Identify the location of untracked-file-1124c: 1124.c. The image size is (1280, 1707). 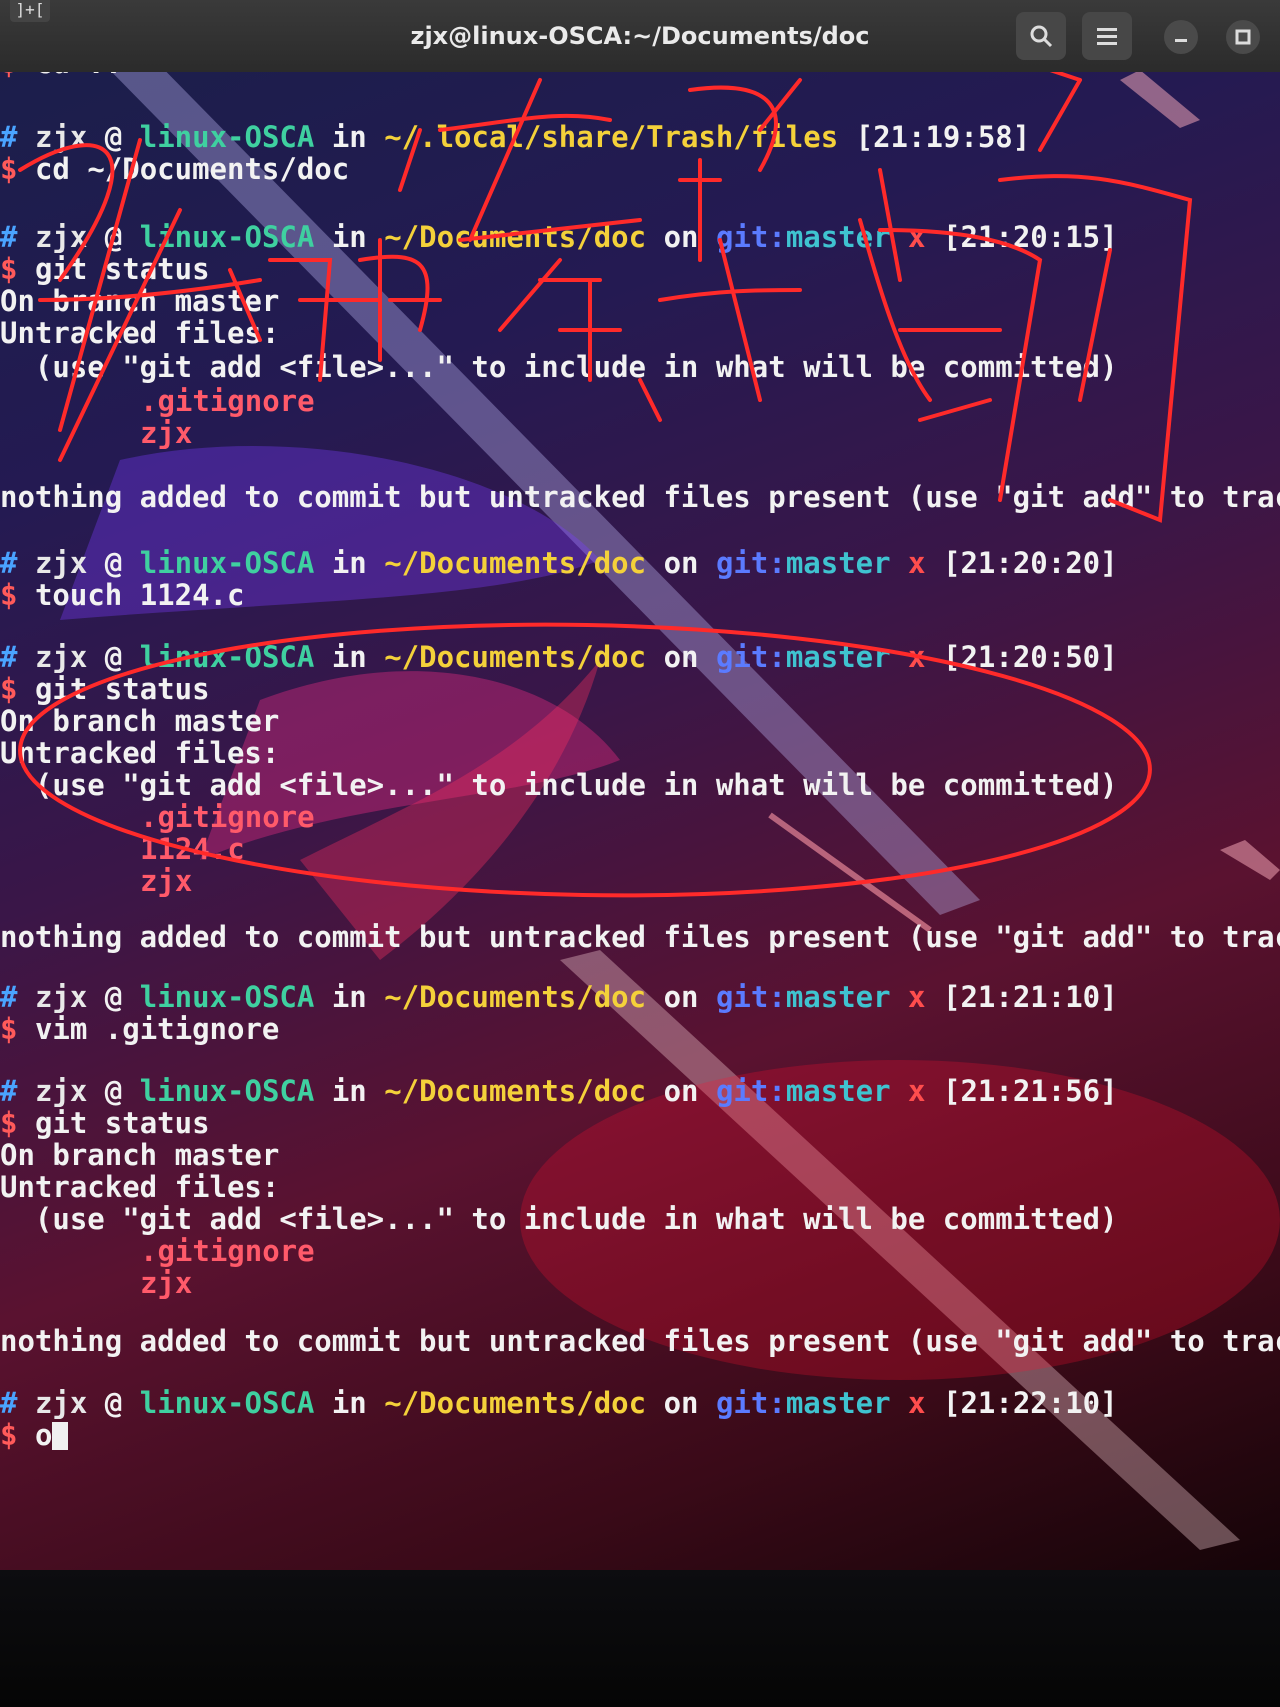
(192, 849).